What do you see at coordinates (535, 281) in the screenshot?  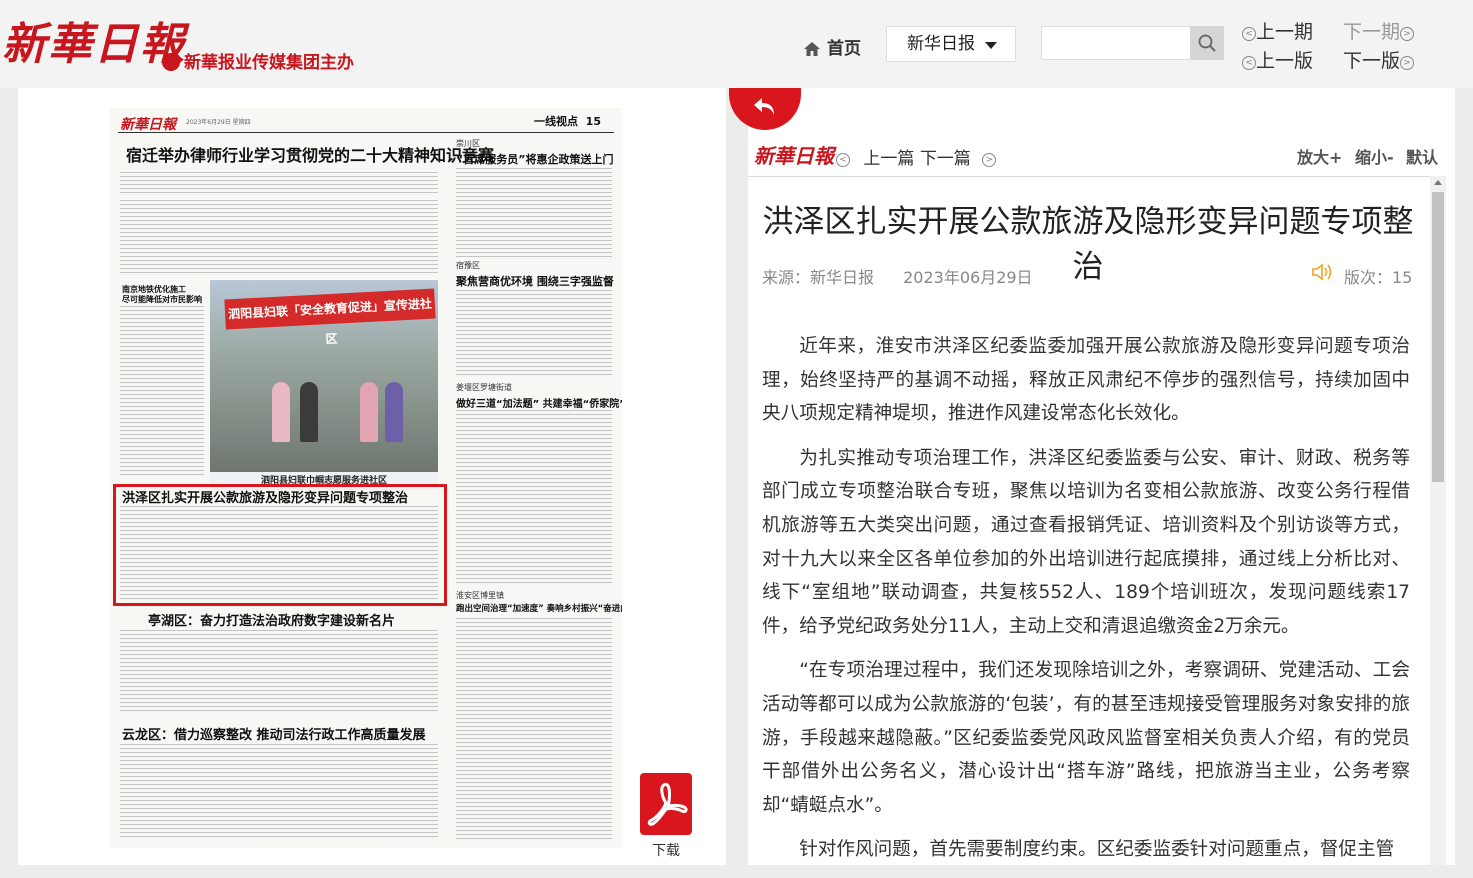 I see `headline-suyu: 聚焦营商优环境 围绕三字强监督` at bounding box center [535, 281].